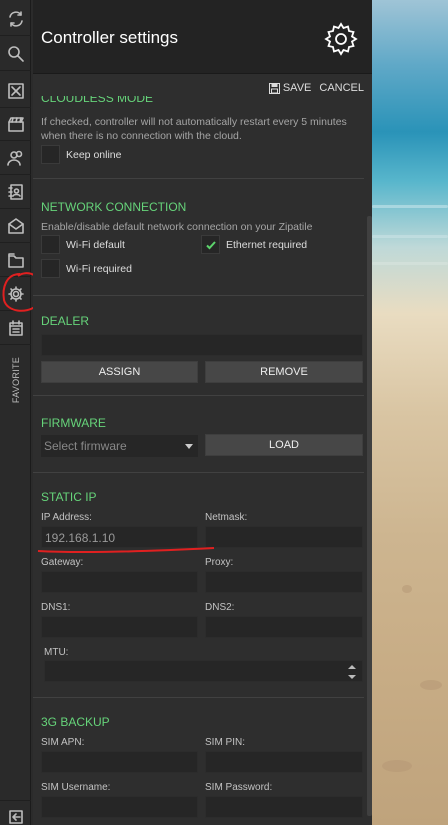 The height and width of the screenshot is (825, 448). What do you see at coordinates (15, 328) in the screenshot?
I see `calendar-icon` at bounding box center [15, 328].